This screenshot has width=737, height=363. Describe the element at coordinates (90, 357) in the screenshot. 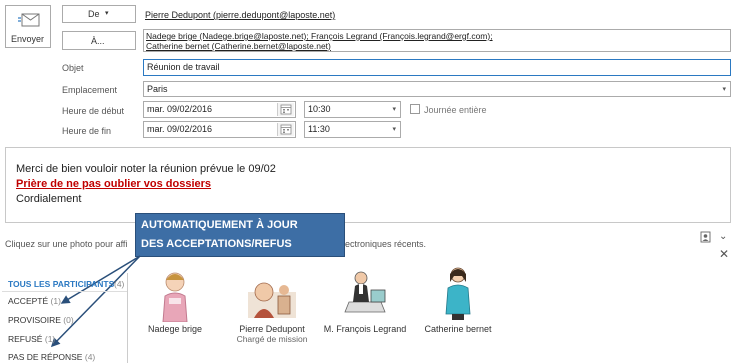

I see `filter-count: (4)` at that location.